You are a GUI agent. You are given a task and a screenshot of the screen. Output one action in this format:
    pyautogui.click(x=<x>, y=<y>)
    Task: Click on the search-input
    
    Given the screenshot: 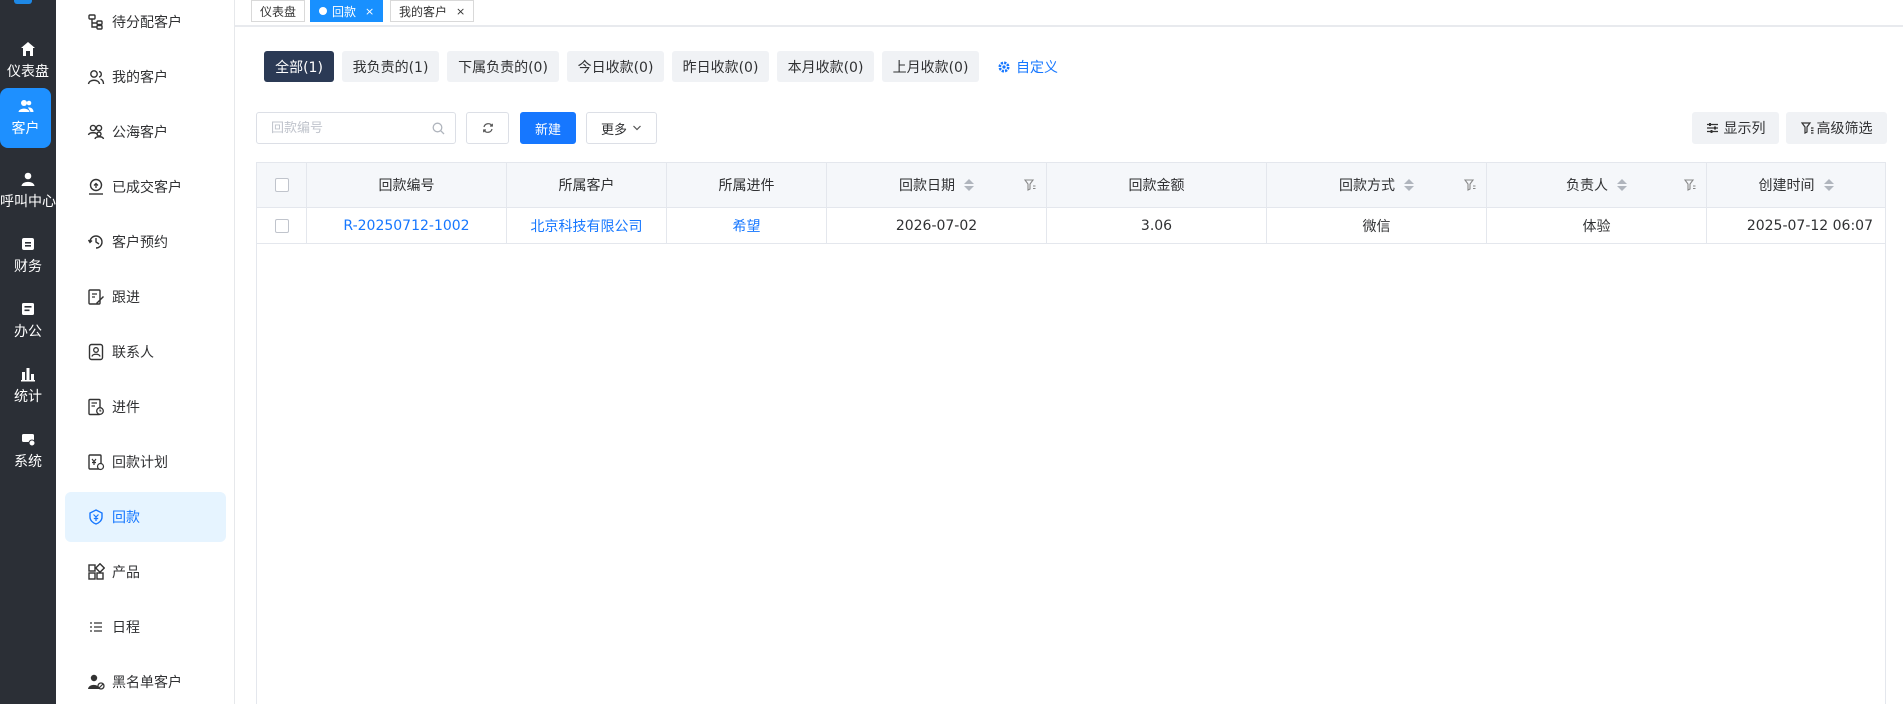 What is the action you would take?
    pyautogui.click(x=346, y=128)
    